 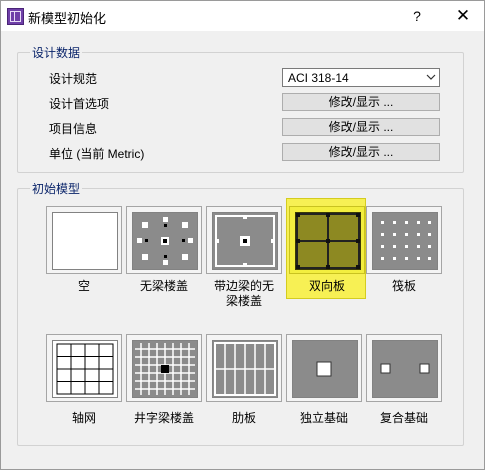 What do you see at coordinates (163, 286) in the screenshot?
I see `template-flat-slab-label: 无梁楼盖` at bounding box center [163, 286].